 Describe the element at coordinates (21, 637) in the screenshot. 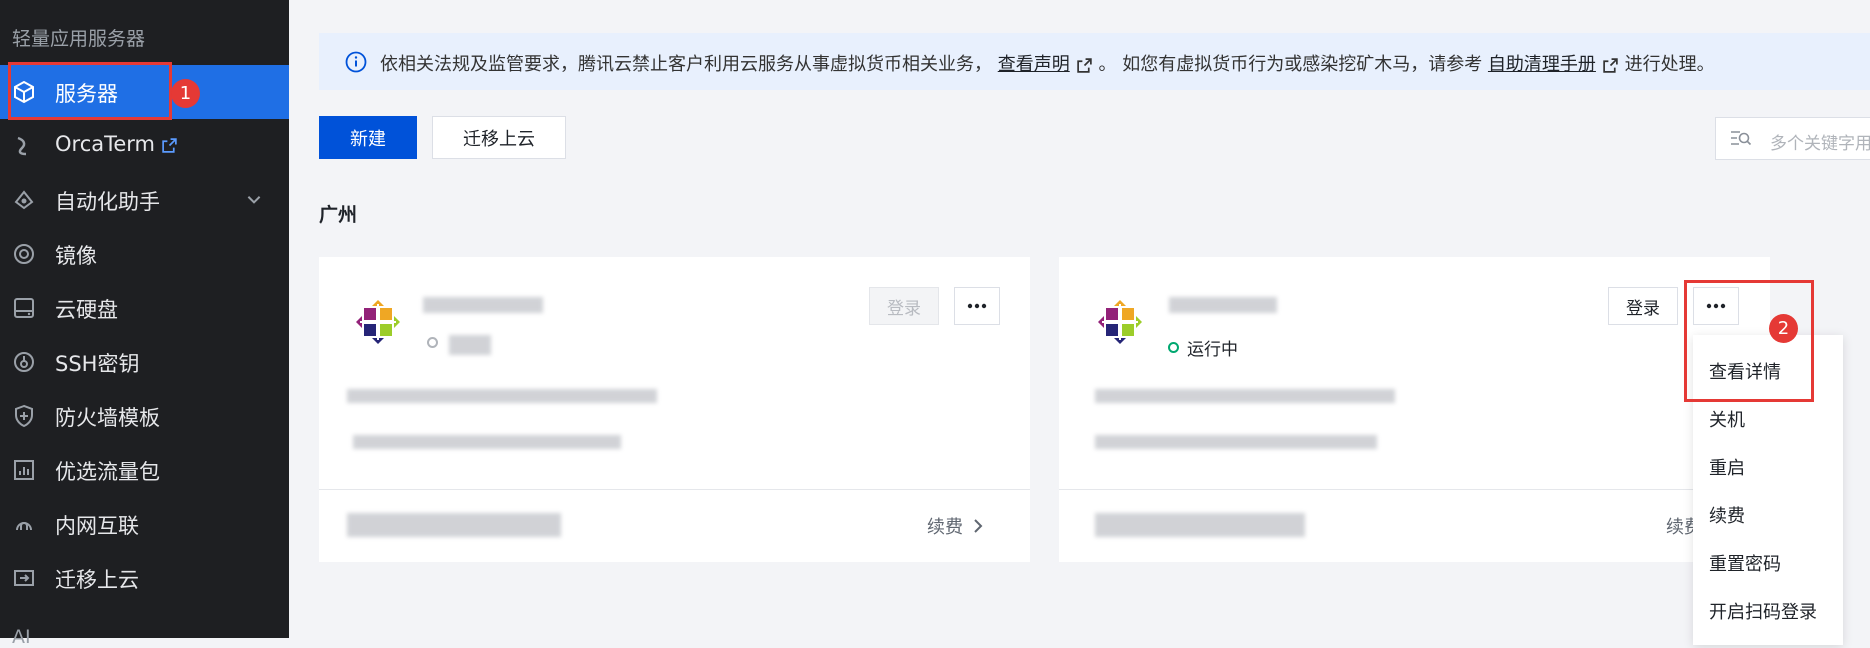

I see `sidebar-item-partial: AI` at that location.